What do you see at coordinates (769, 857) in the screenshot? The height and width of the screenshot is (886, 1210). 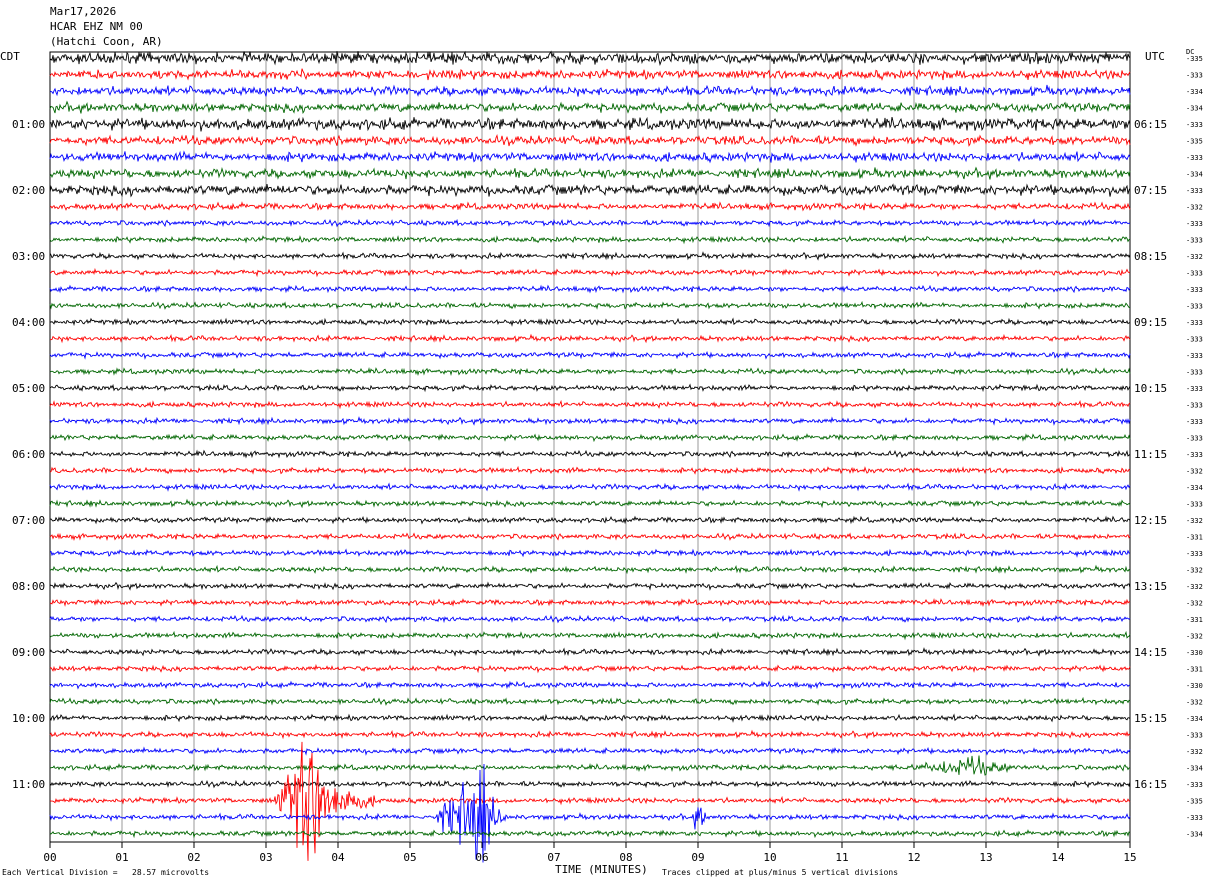 I see `x-tick-label: 10` at bounding box center [769, 857].